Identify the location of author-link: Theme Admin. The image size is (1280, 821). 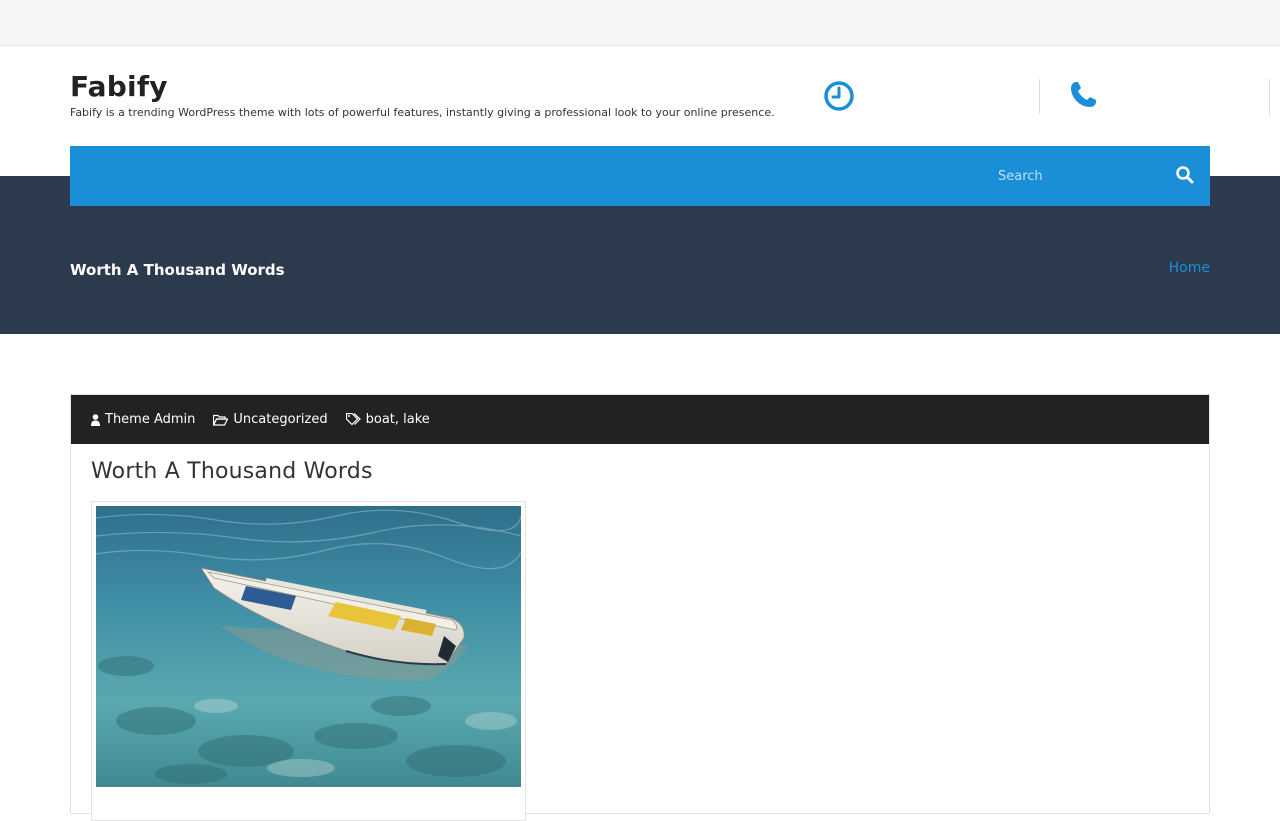
(150, 419).